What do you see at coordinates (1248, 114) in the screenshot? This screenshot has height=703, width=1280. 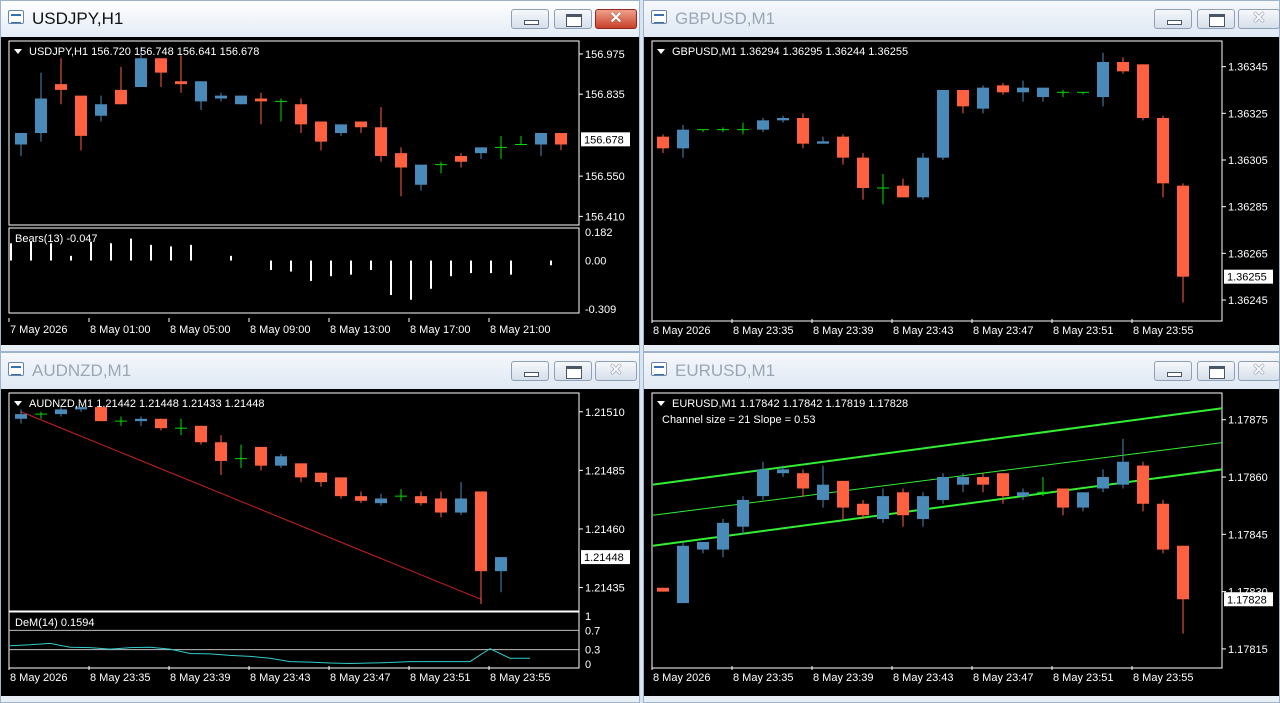 I see `price-label: 1.36325` at bounding box center [1248, 114].